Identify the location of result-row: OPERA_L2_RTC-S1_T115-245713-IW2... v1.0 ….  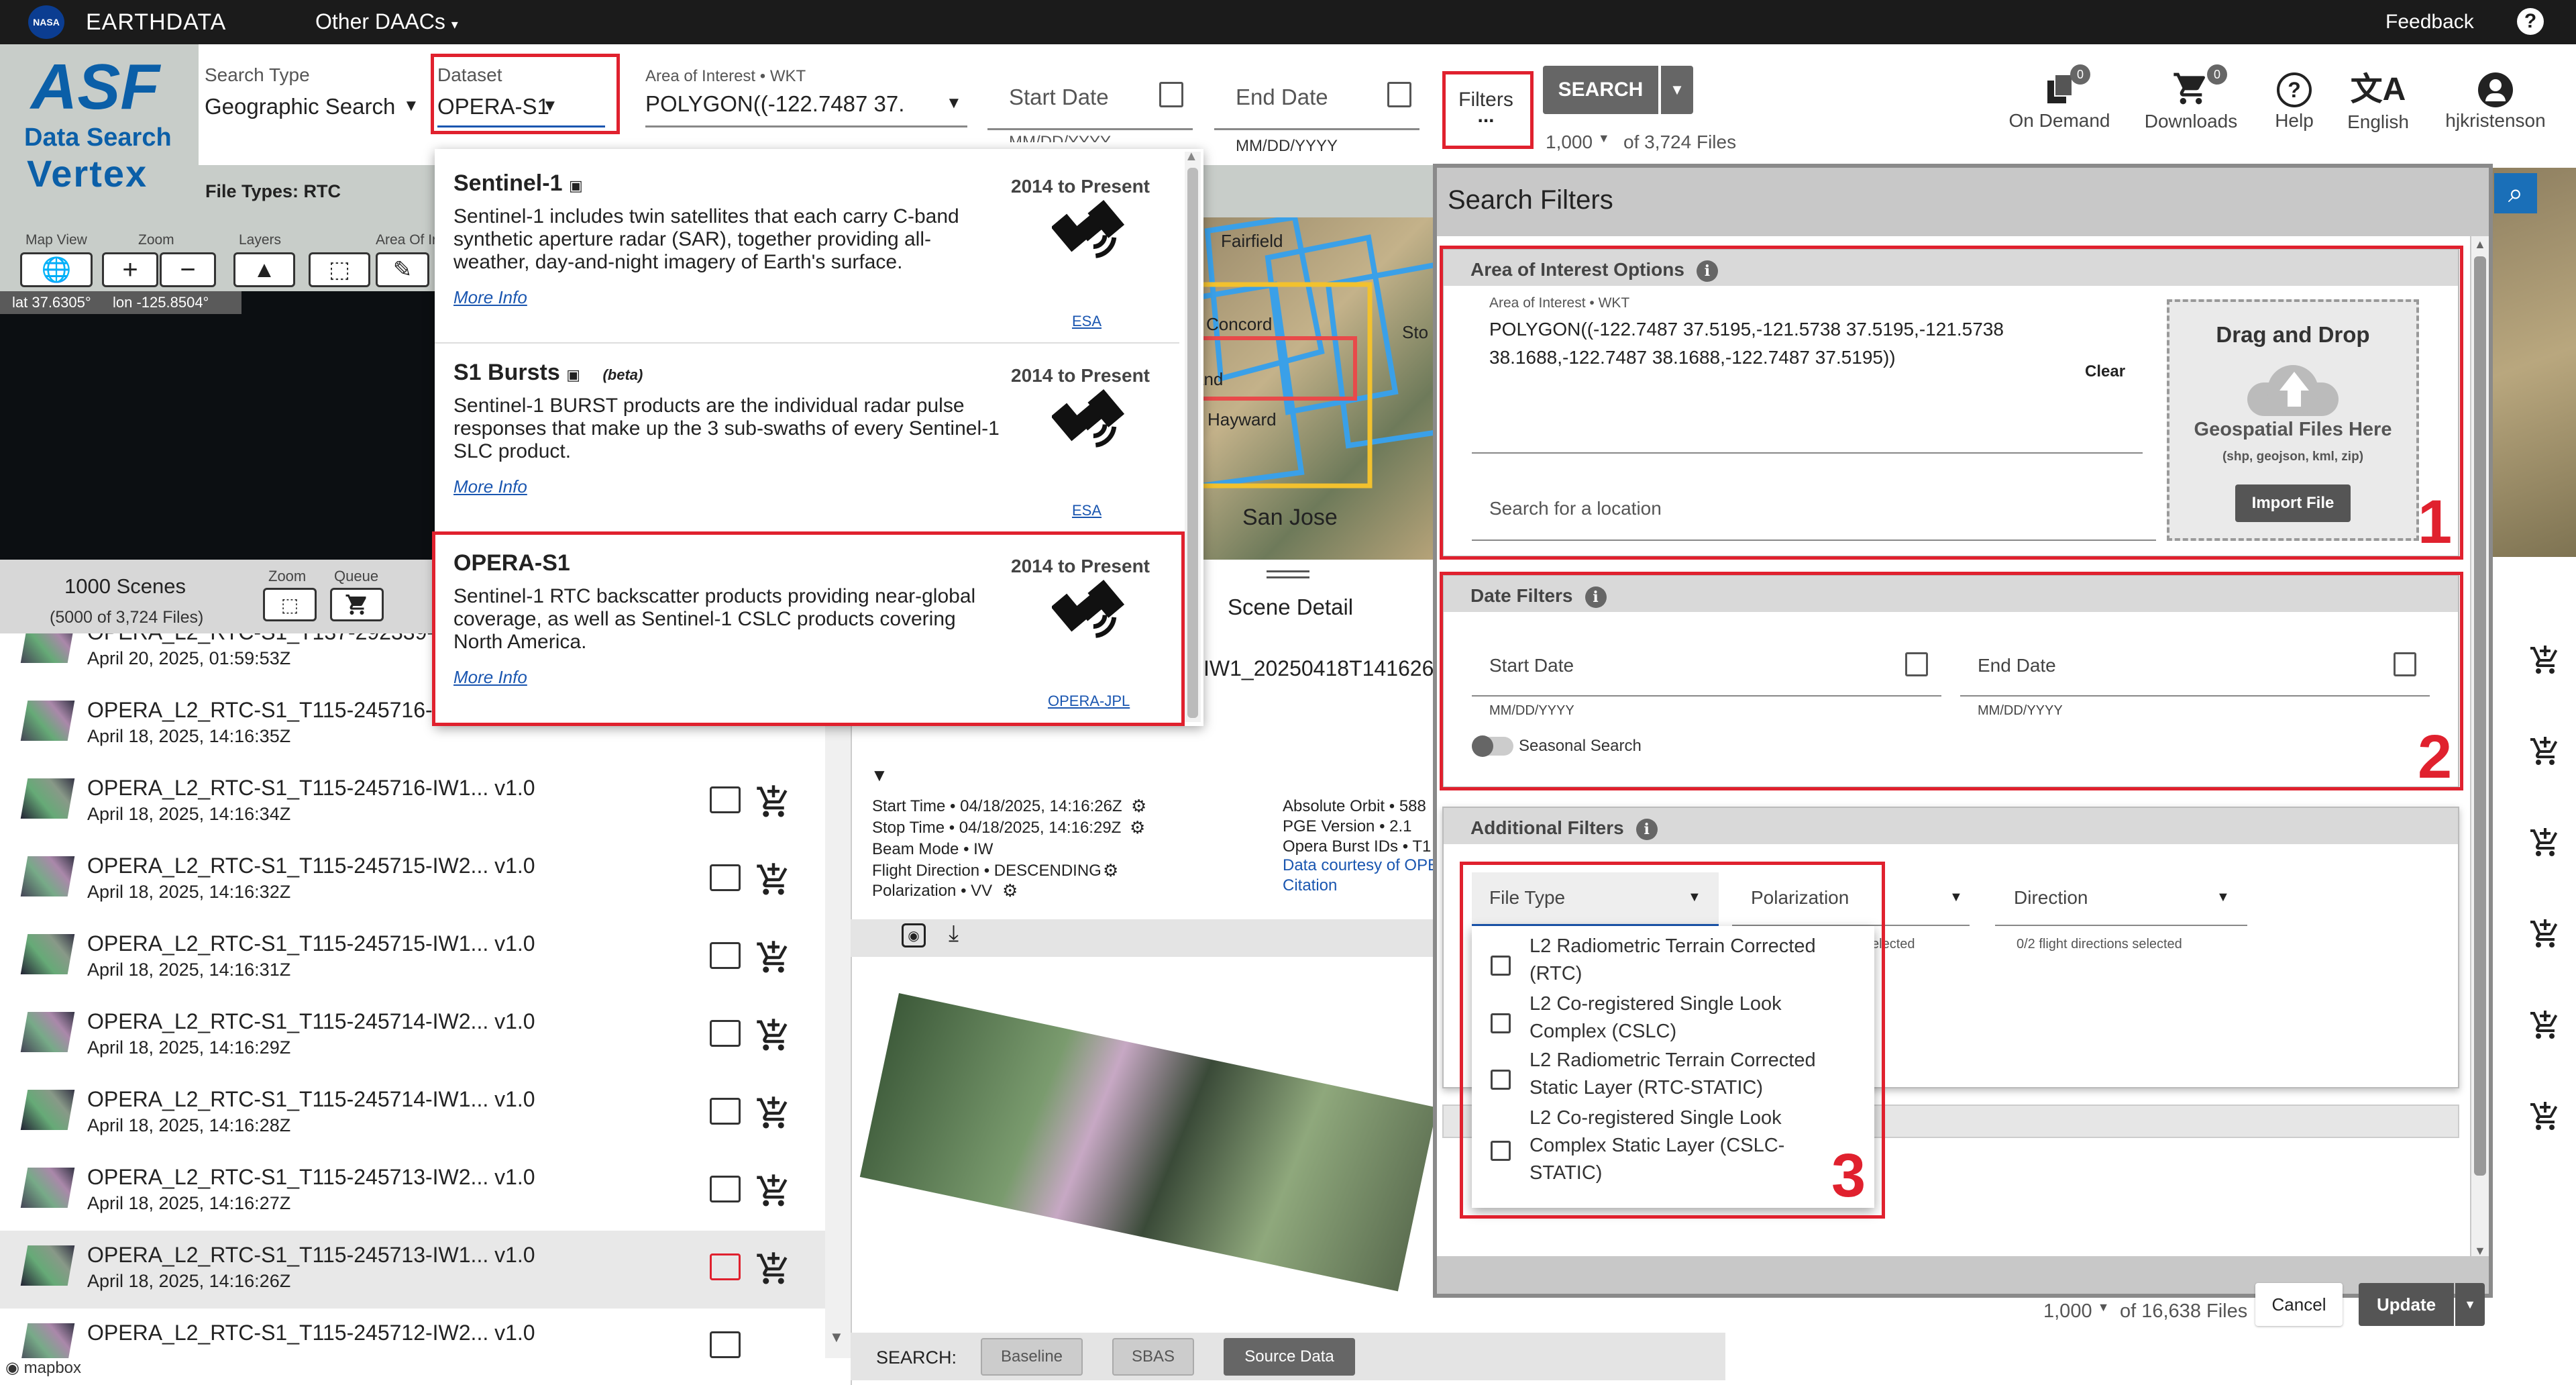
(412, 1192).